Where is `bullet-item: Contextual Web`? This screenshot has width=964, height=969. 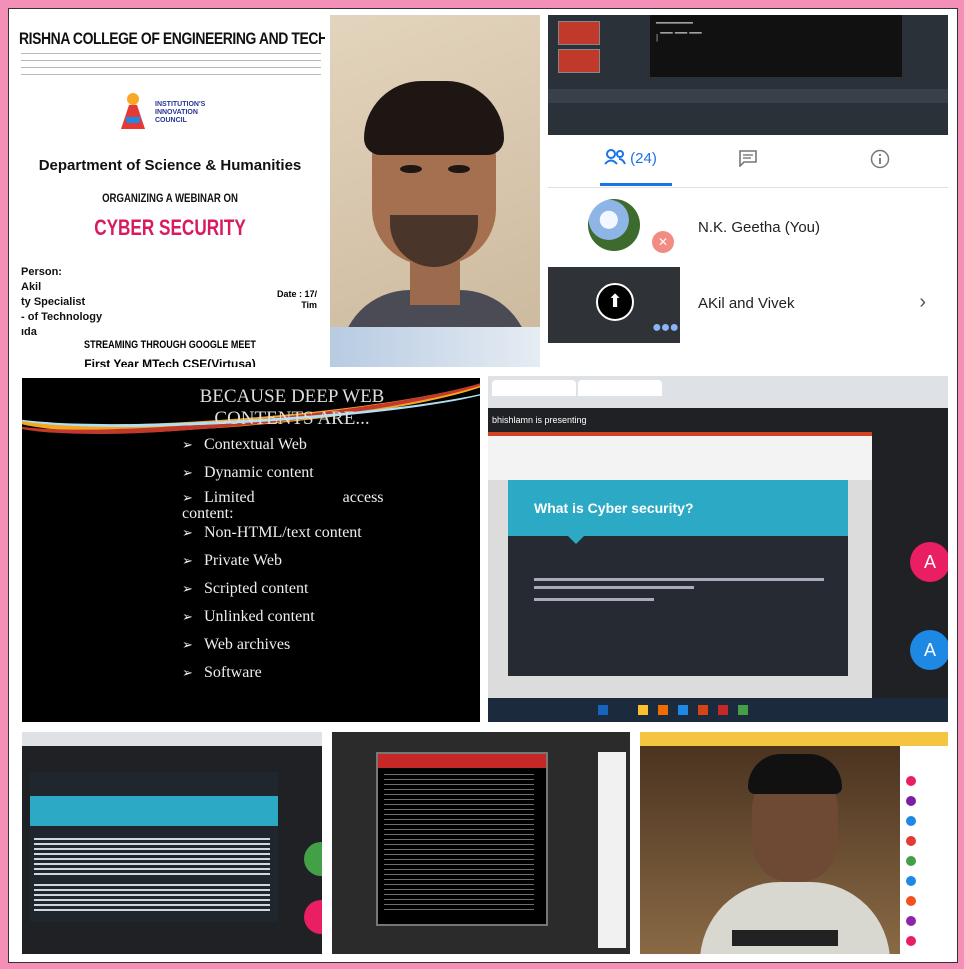 bullet-item: Contextual Web is located at coordinates (283, 448).